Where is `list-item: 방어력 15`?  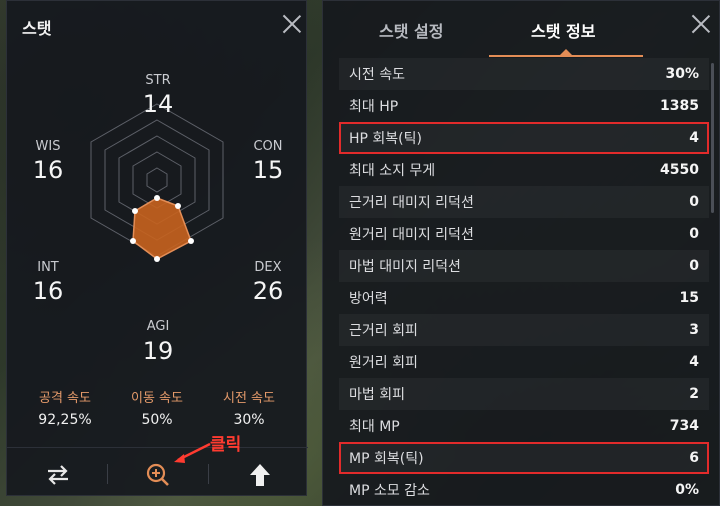
list-item: 방어력 15 is located at coordinates (524, 298).